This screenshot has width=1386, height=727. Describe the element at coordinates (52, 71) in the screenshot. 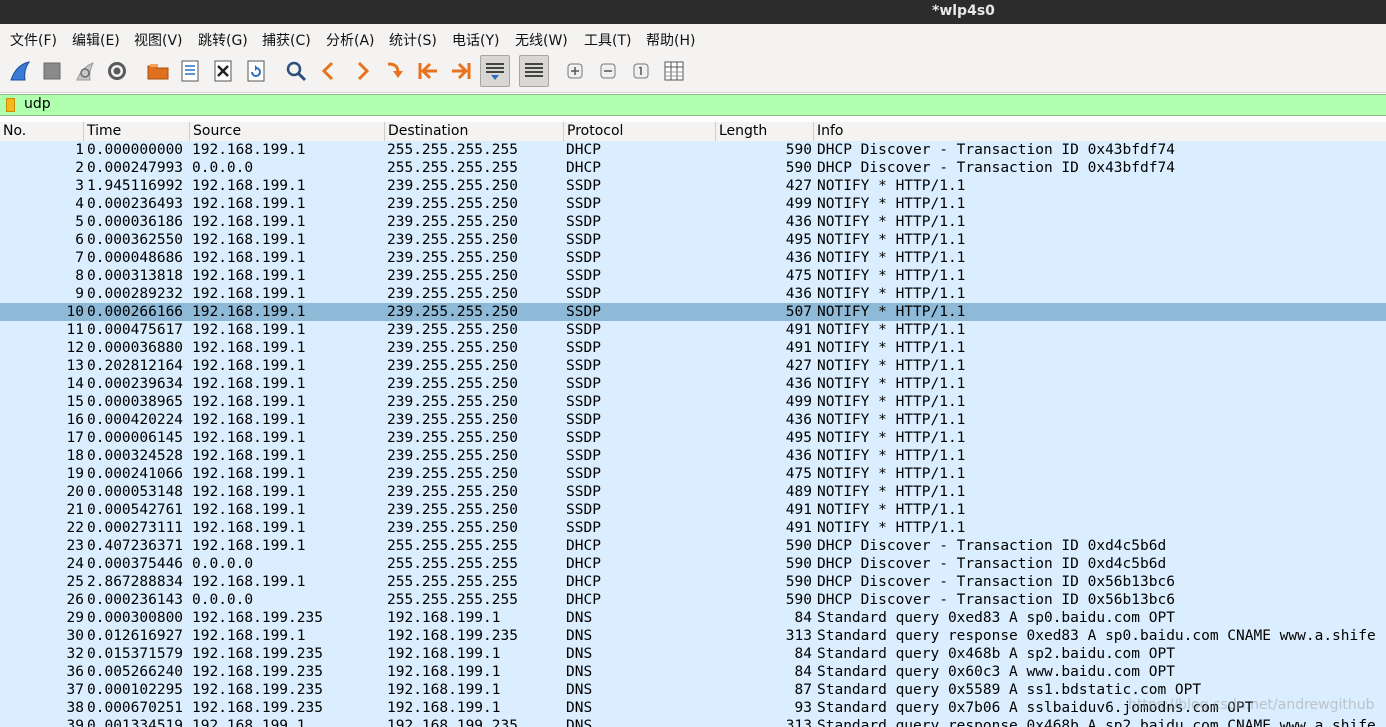

I see `stop-capture-button` at that location.